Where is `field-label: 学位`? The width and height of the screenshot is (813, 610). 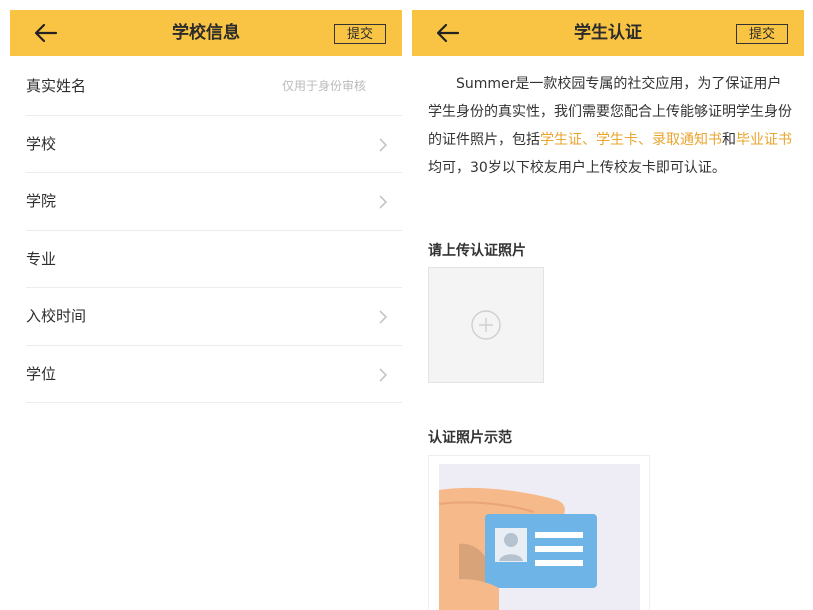 field-label: 学位 is located at coordinates (41, 373).